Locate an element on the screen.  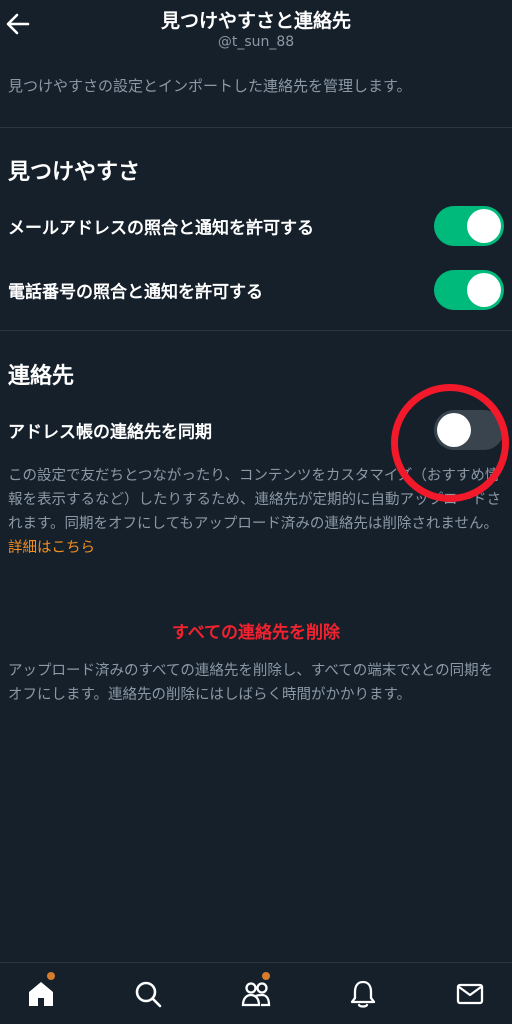
home-notification-dot is located at coordinates (51, 976).